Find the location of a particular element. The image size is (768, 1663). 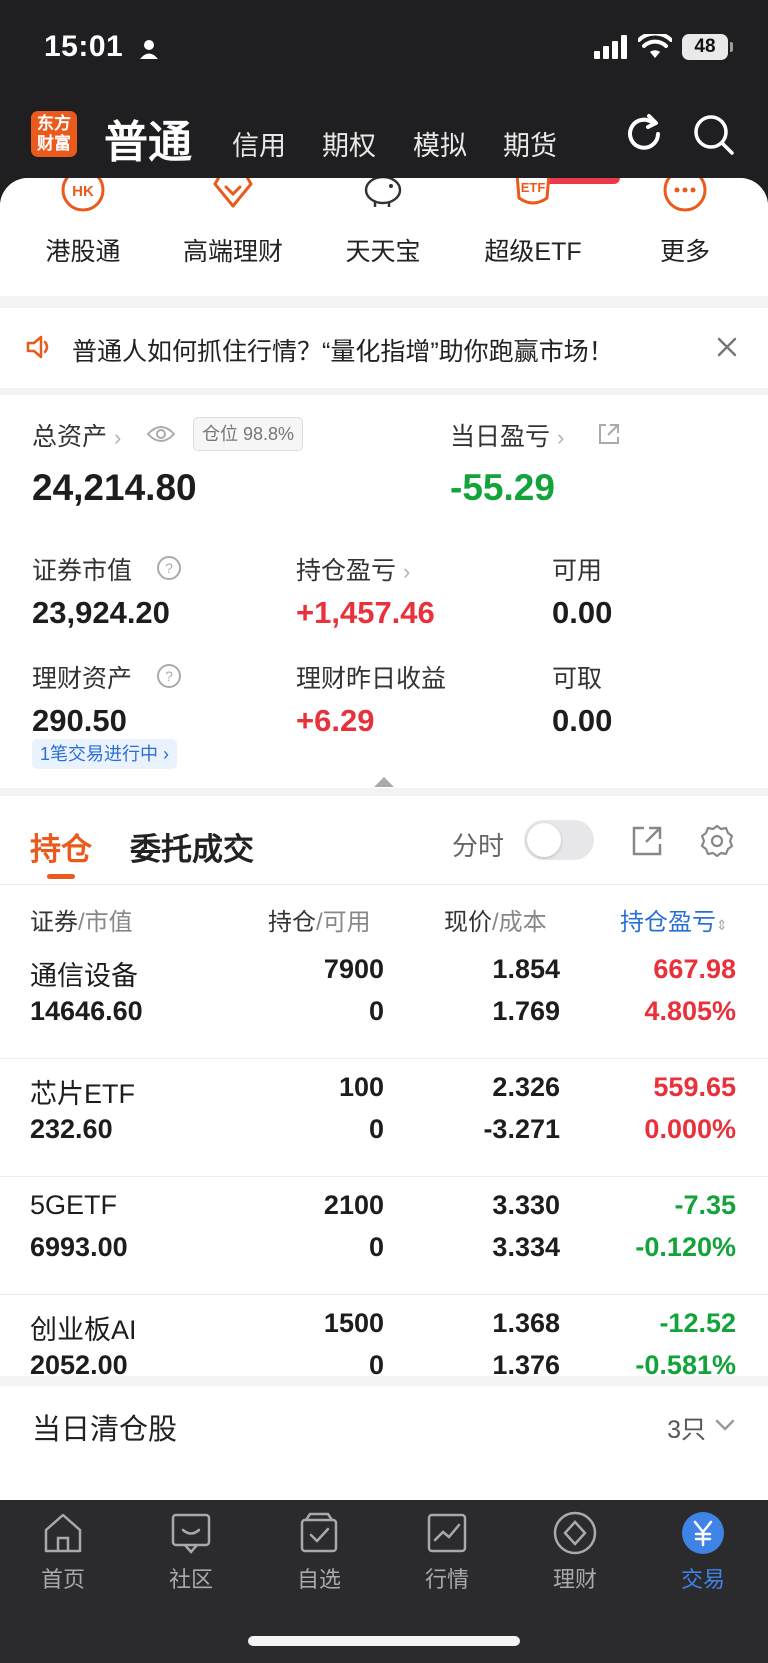

holding-qty: 7900 is located at coordinates (353, 969).